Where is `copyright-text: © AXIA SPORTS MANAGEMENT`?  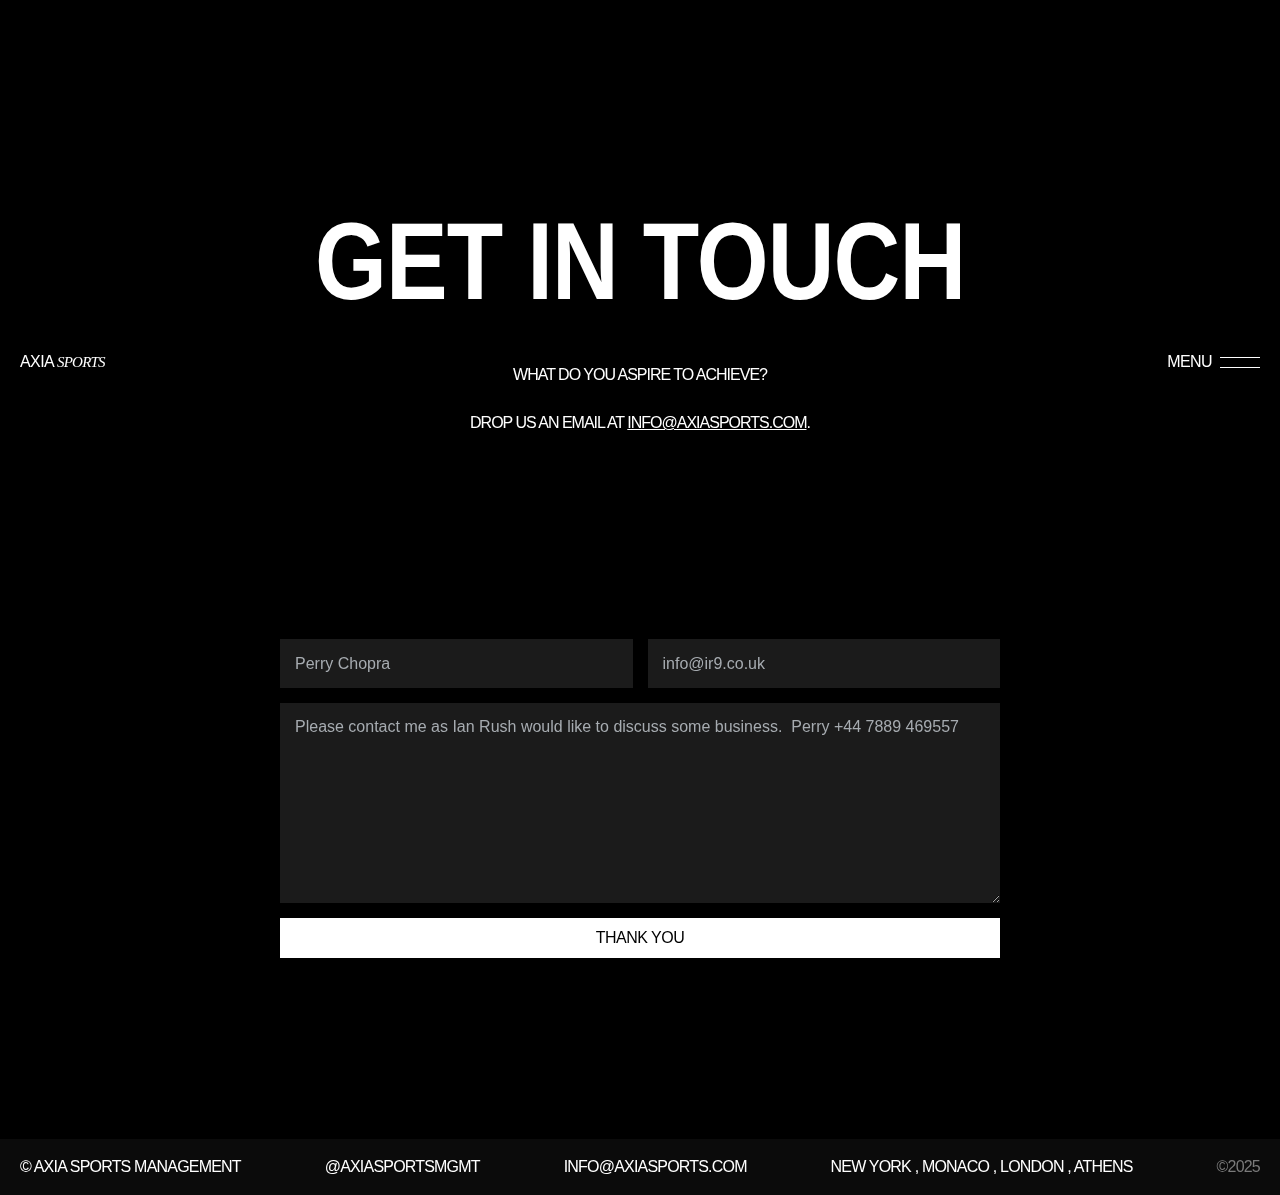
copyright-text: © AXIA SPORTS MANAGEMENT is located at coordinates (130, 1167).